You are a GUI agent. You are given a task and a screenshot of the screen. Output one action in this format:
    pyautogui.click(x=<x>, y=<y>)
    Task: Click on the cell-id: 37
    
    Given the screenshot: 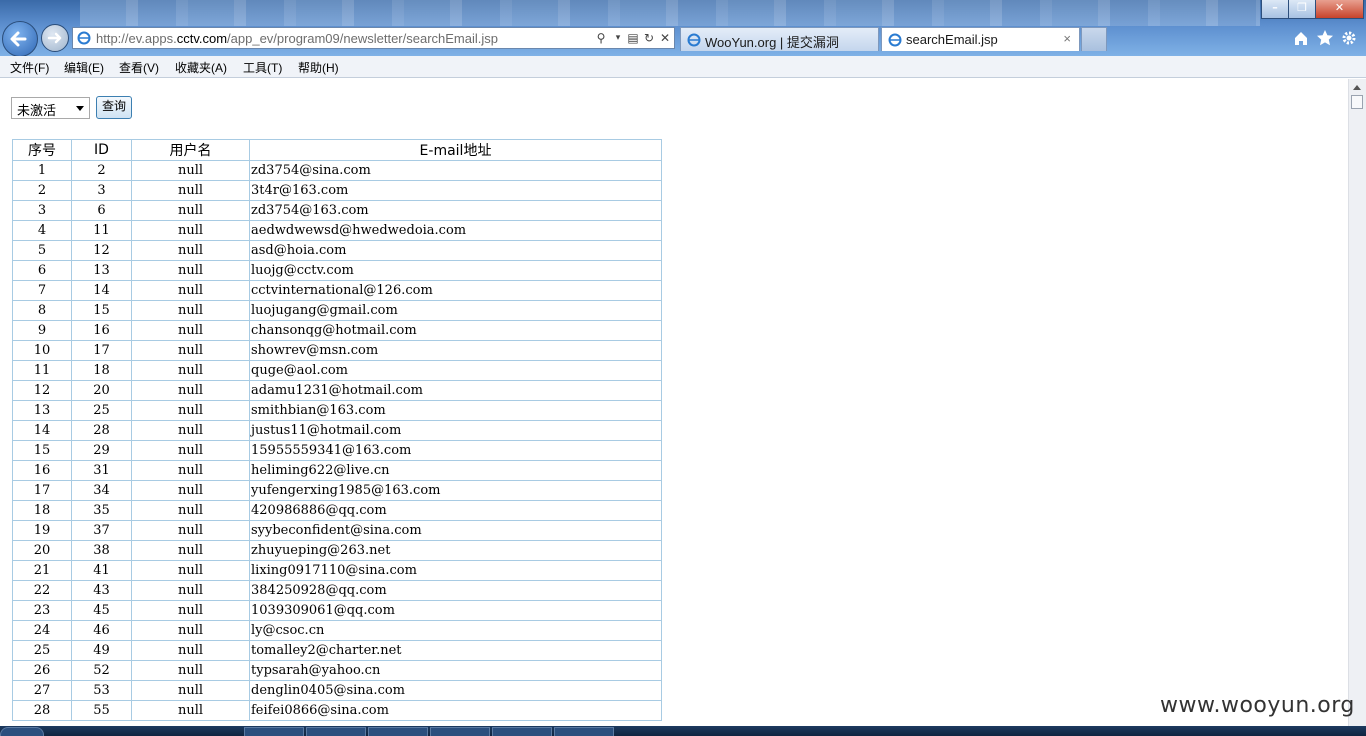 What is the action you would take?
    pyautogui.click(x=101, y=530)
    